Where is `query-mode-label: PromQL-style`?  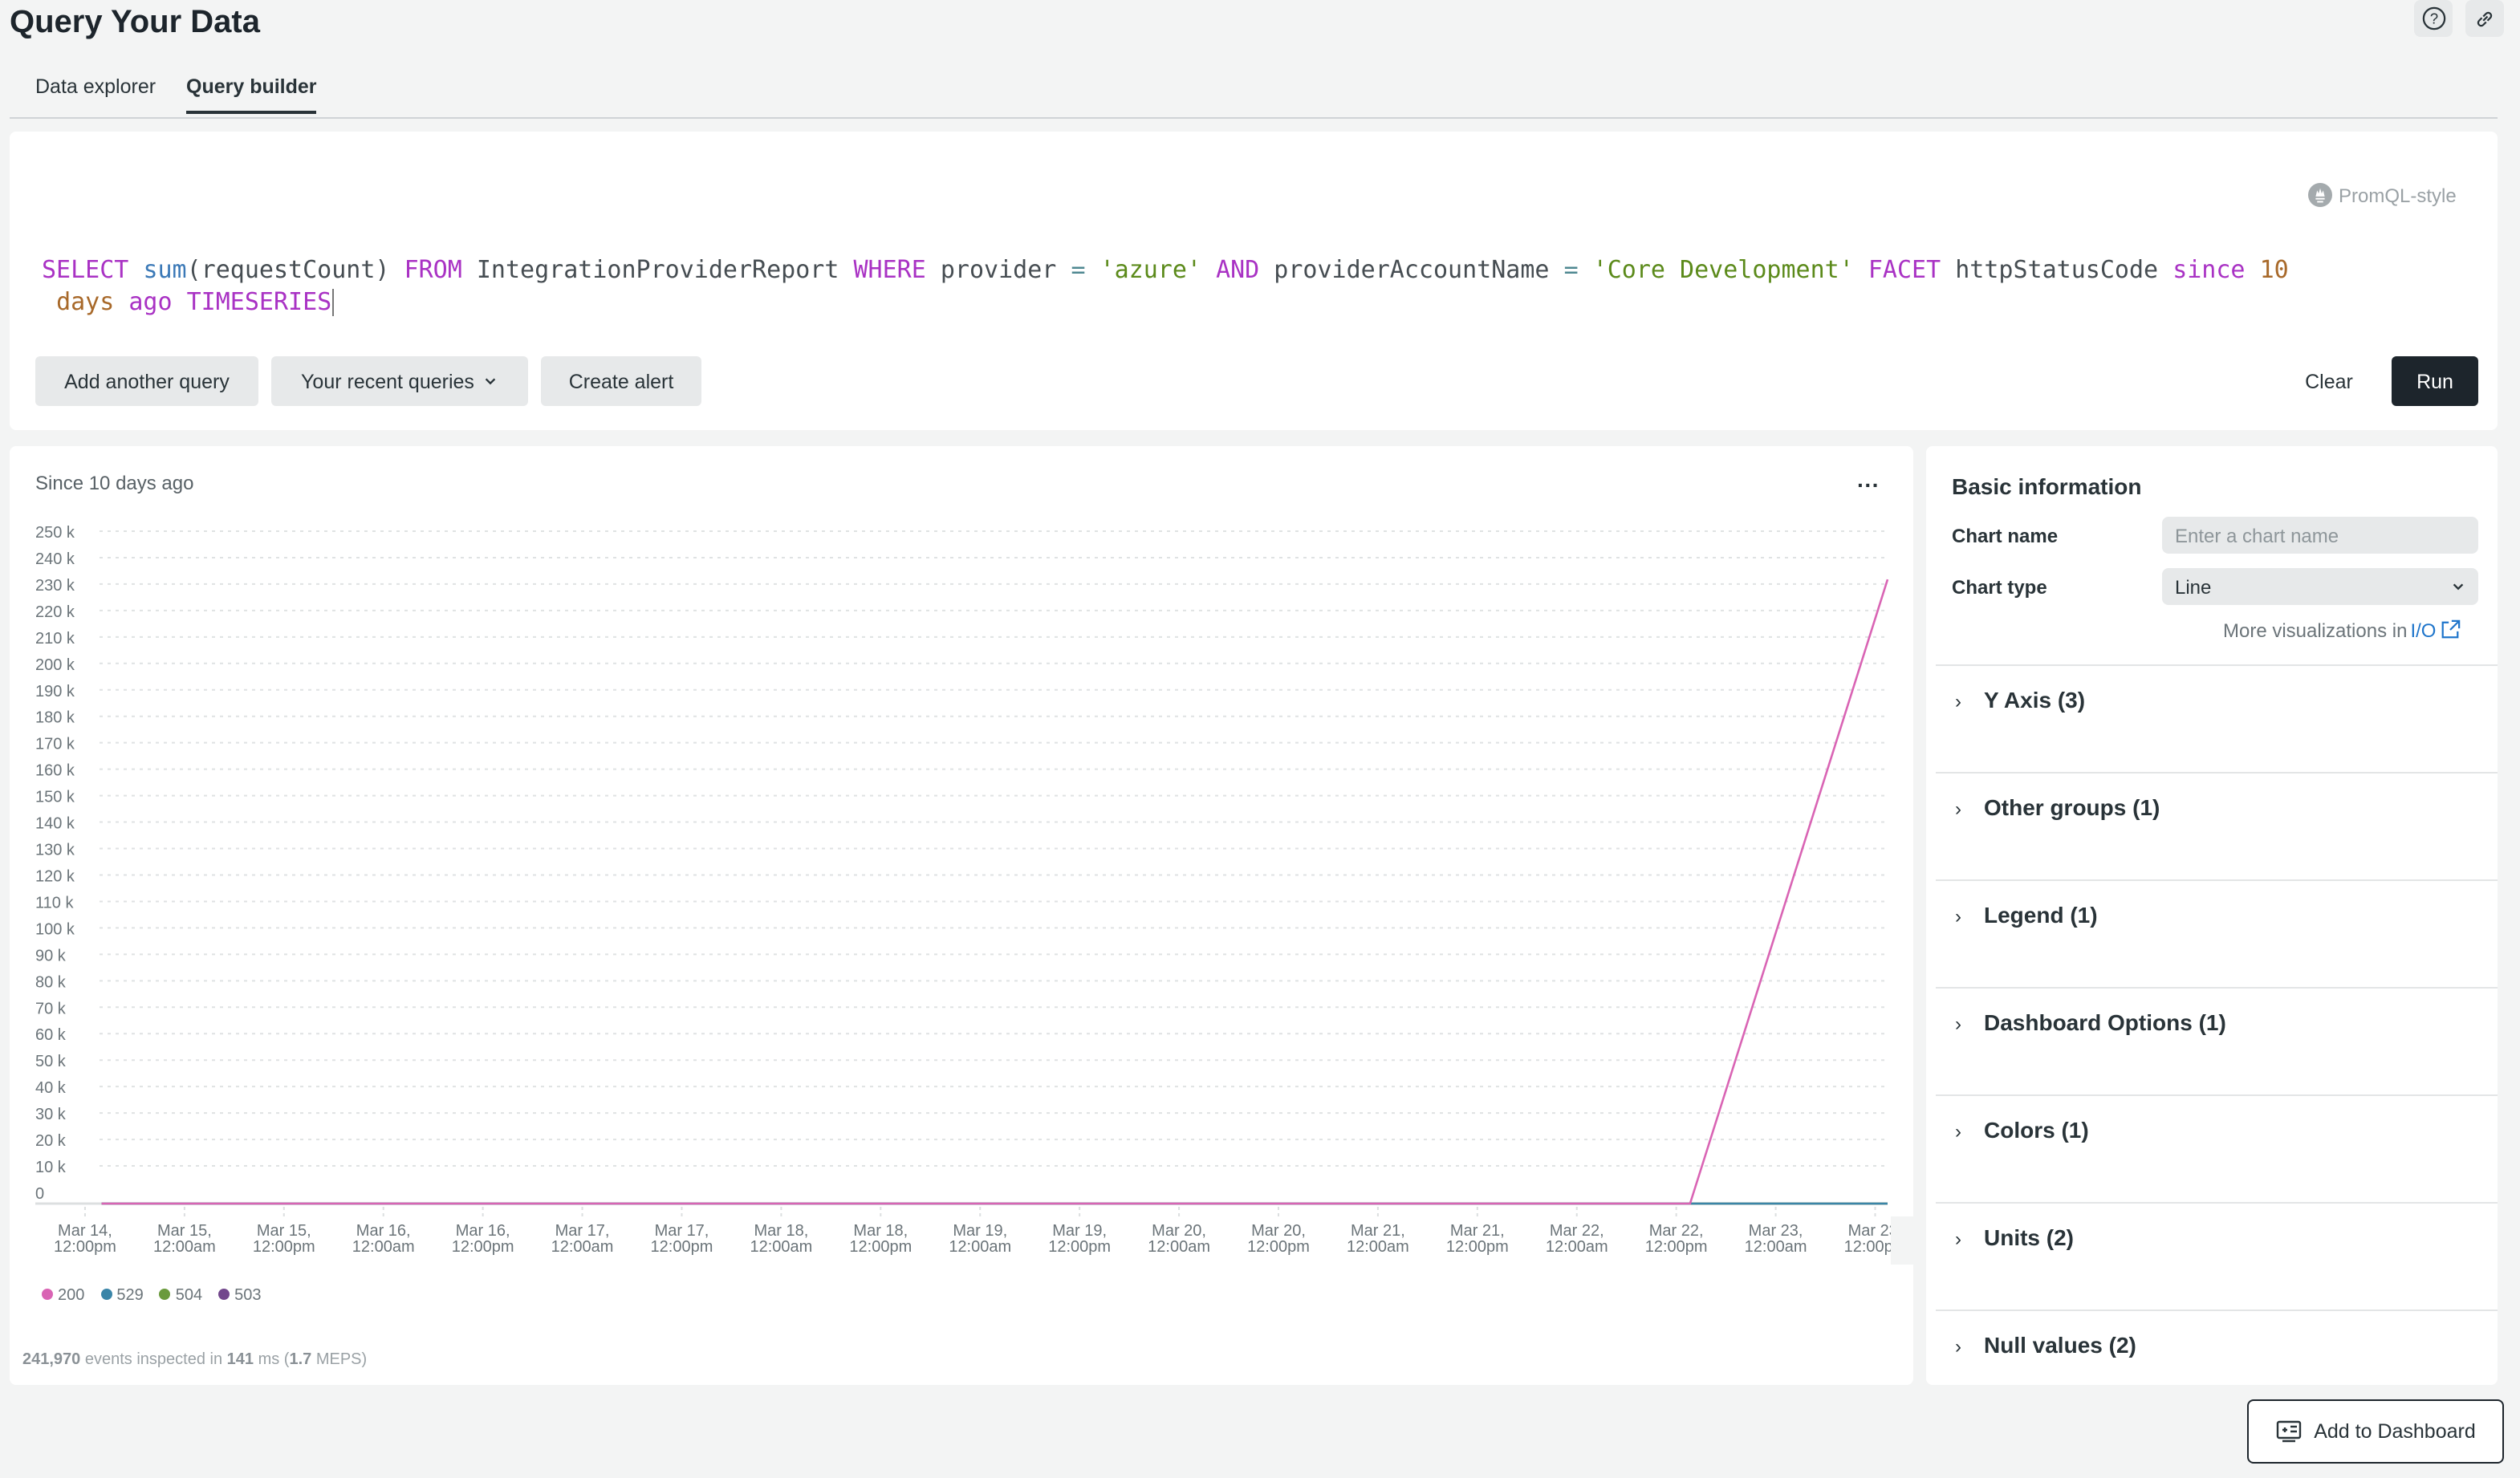 query-mode-label: PromQL-style is located at coordinates (2398, 195).